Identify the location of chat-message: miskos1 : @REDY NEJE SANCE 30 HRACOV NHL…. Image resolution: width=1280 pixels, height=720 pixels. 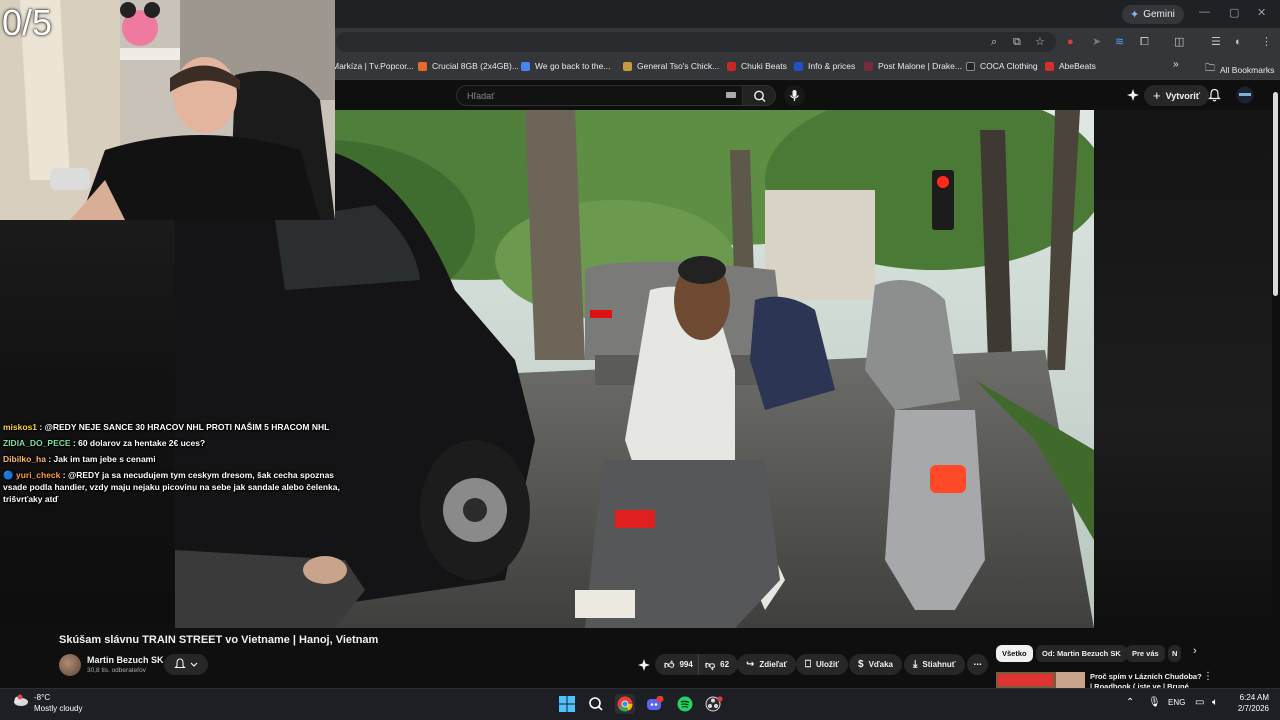
(173, 427).